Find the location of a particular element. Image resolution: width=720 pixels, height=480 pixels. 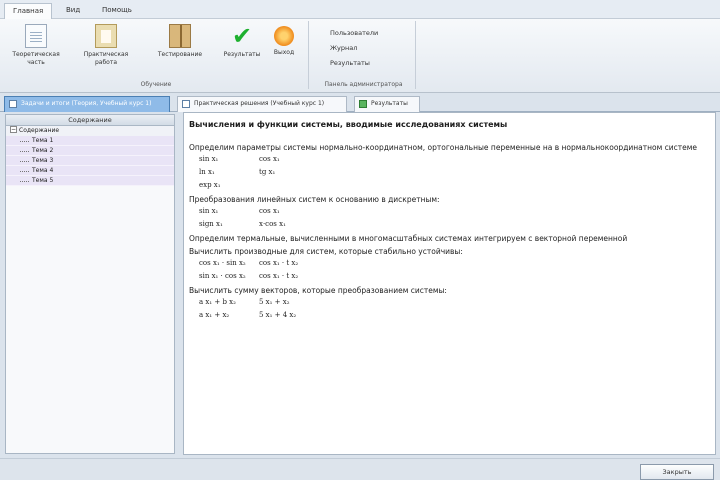

formula-row: exp x₁ is located at coordinates (452, 185).